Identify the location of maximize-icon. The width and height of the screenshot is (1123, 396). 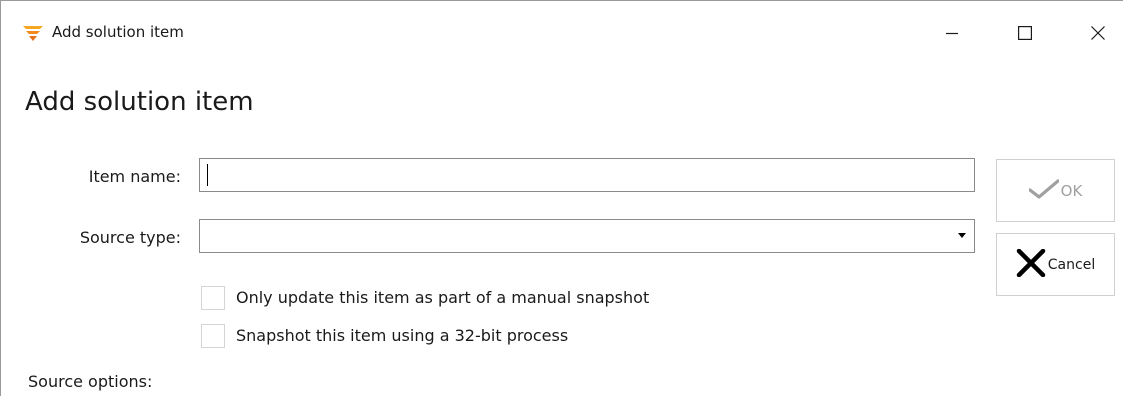
(1025, 33).